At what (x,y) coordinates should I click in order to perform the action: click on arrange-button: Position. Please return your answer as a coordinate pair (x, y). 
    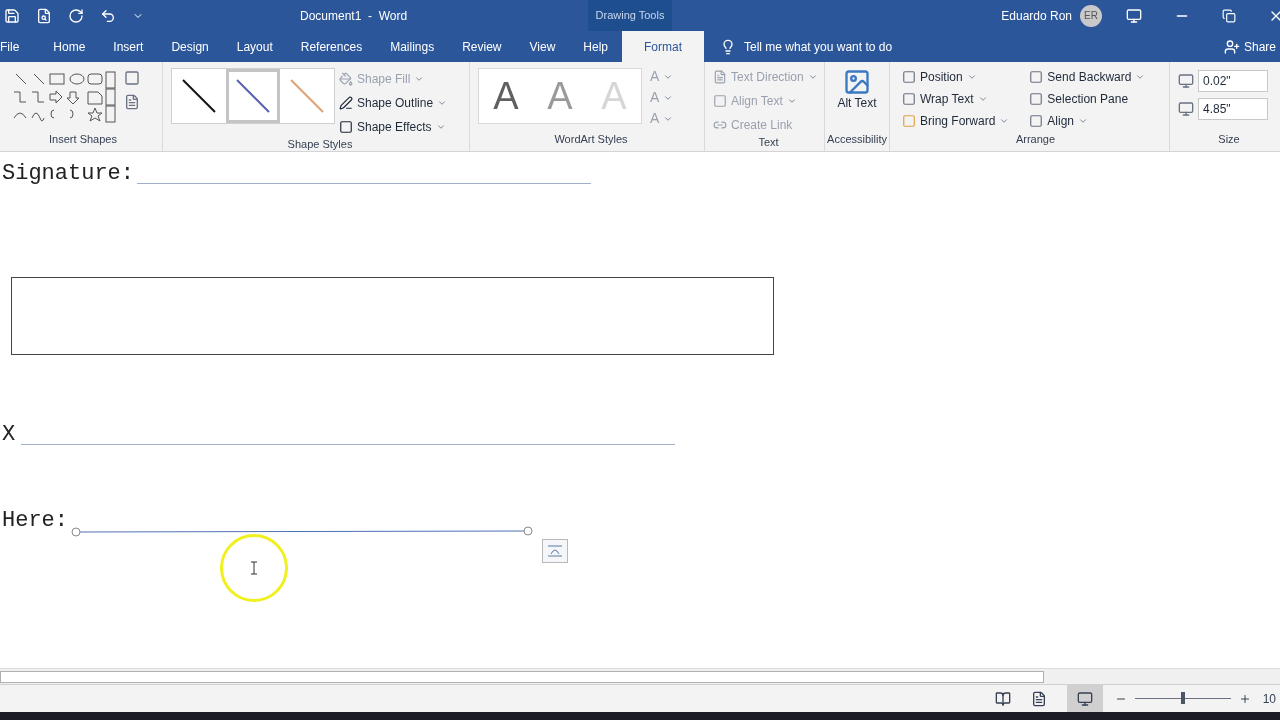
    Looking at the image, I should click on (956, 77).